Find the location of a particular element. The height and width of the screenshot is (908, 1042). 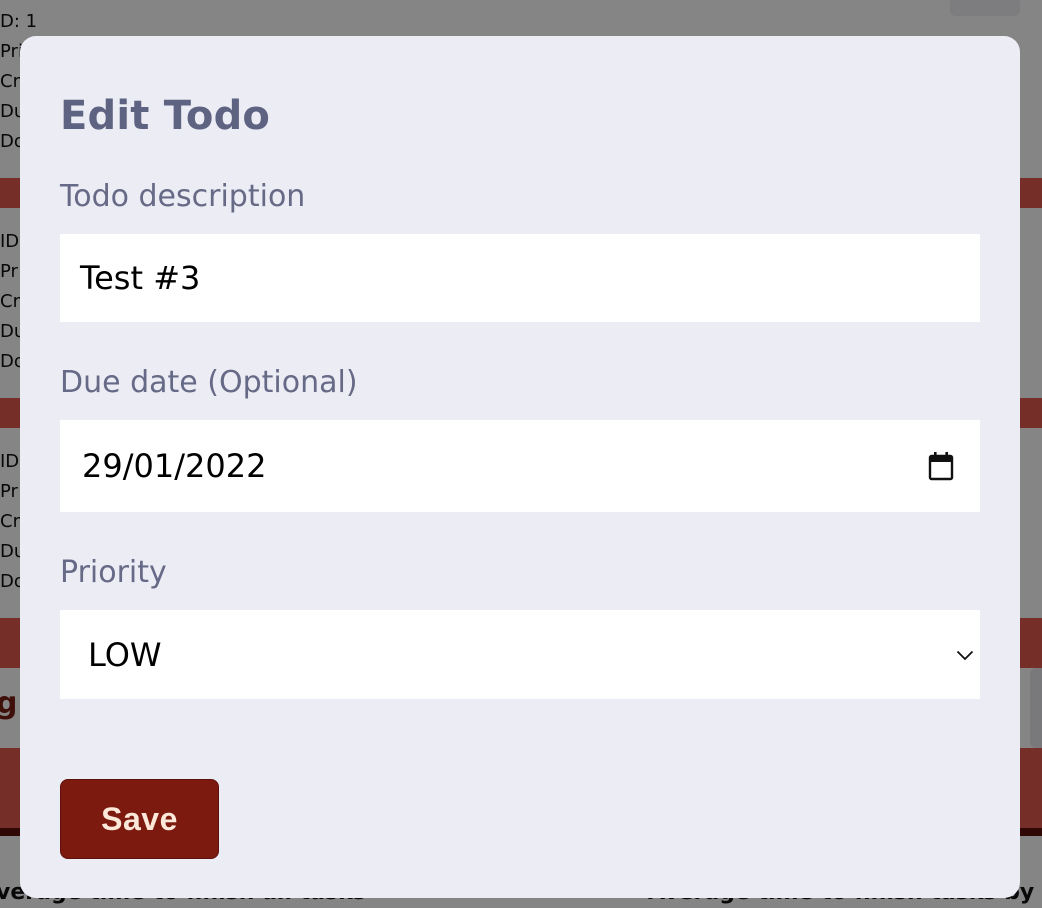

priority-value: LOW is located at coordinates (125, 654).